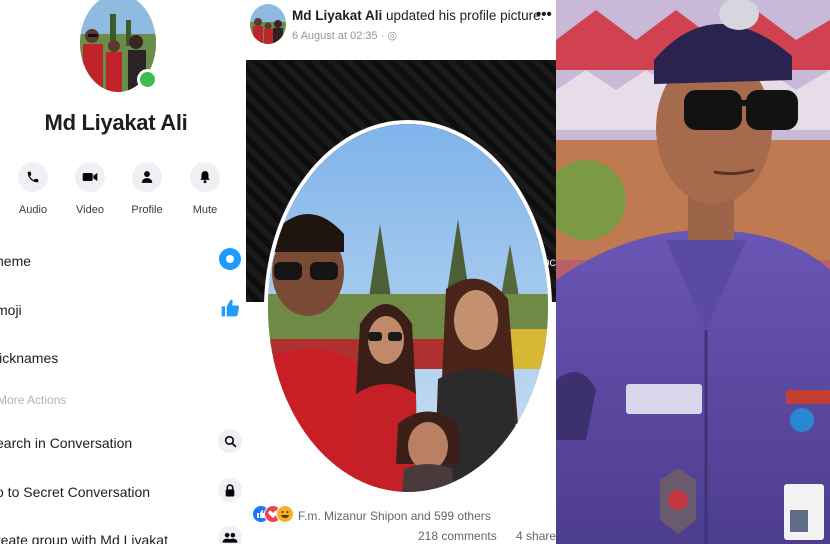 The height and width of the screenshot is (544, 830). I want to click on thumbs-up-icon, so click(230, 308).